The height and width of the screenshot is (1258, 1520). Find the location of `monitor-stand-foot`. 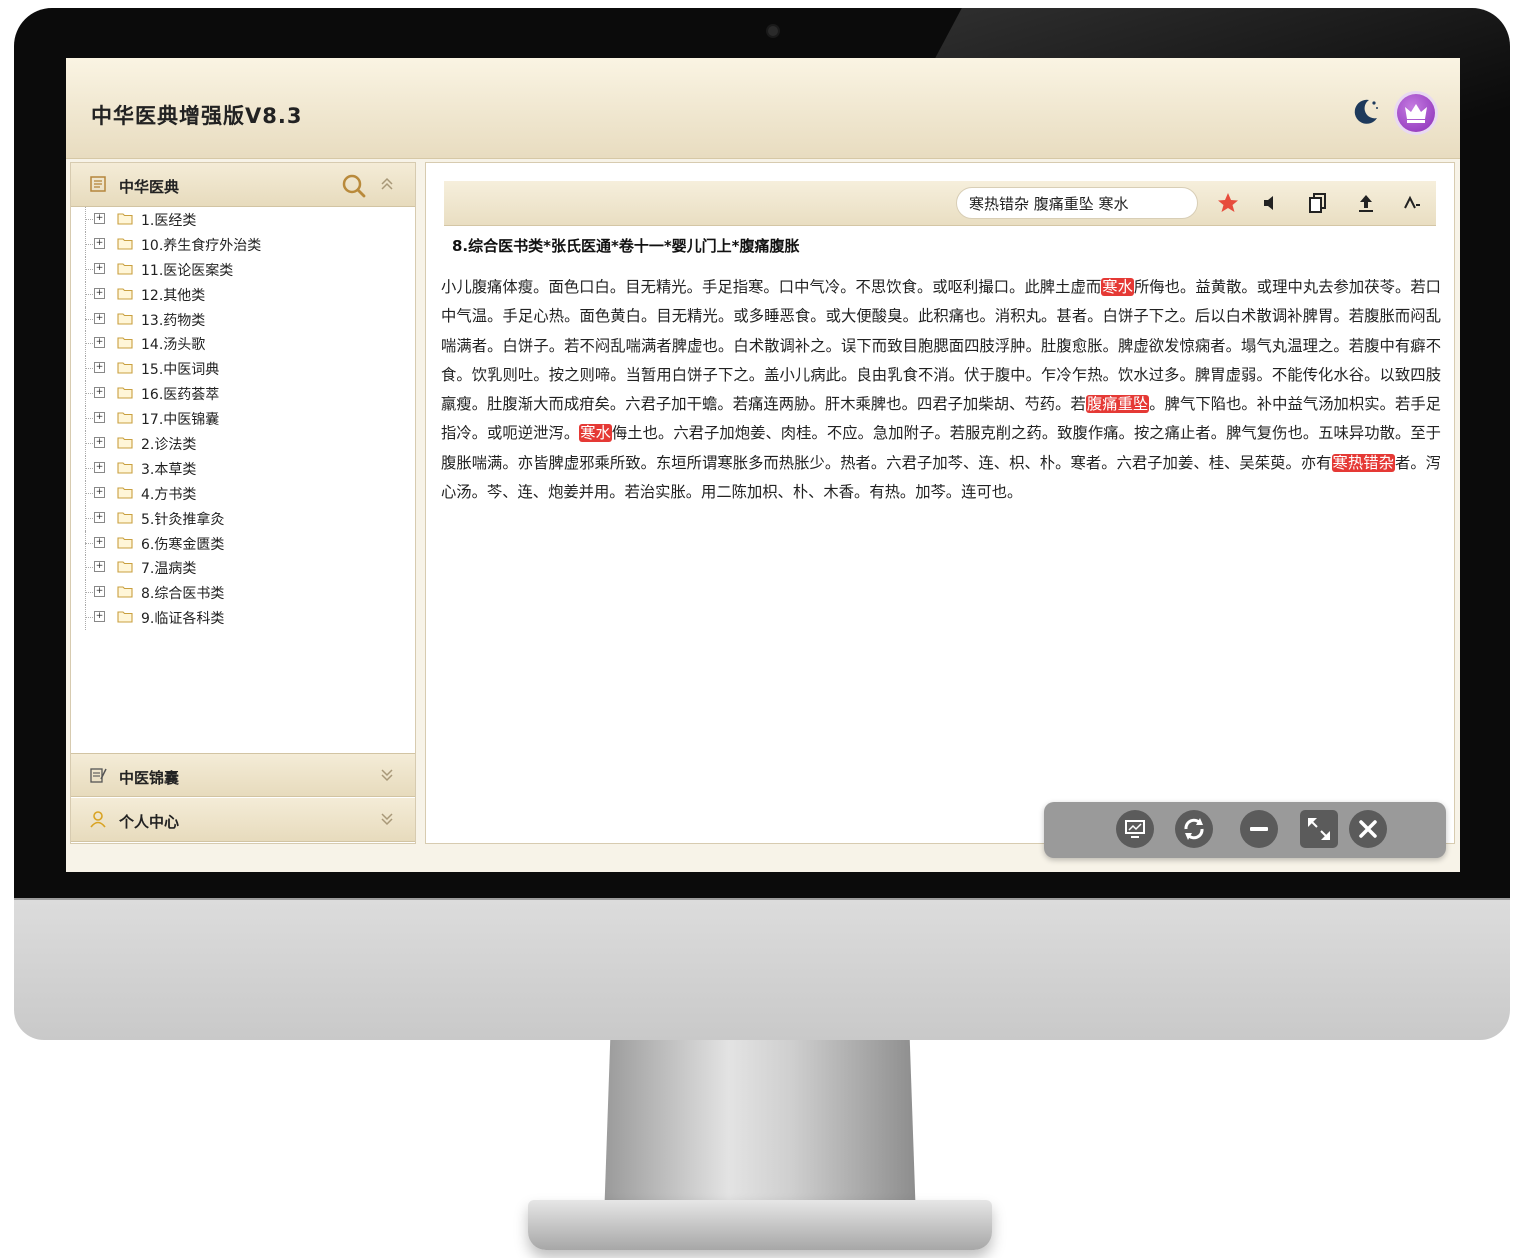

monitor-stand-foot is located at coordinates (760, 1225).